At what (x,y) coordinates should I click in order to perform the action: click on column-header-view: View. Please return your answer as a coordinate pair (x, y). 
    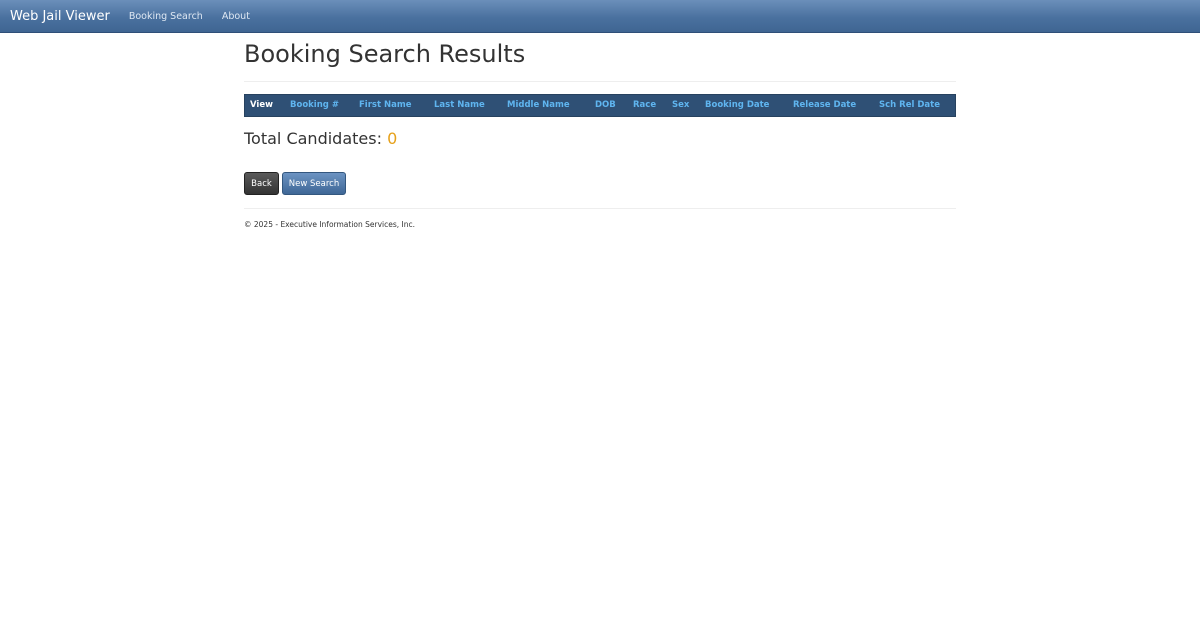
    Looking at the image, I should click on (261, 105).